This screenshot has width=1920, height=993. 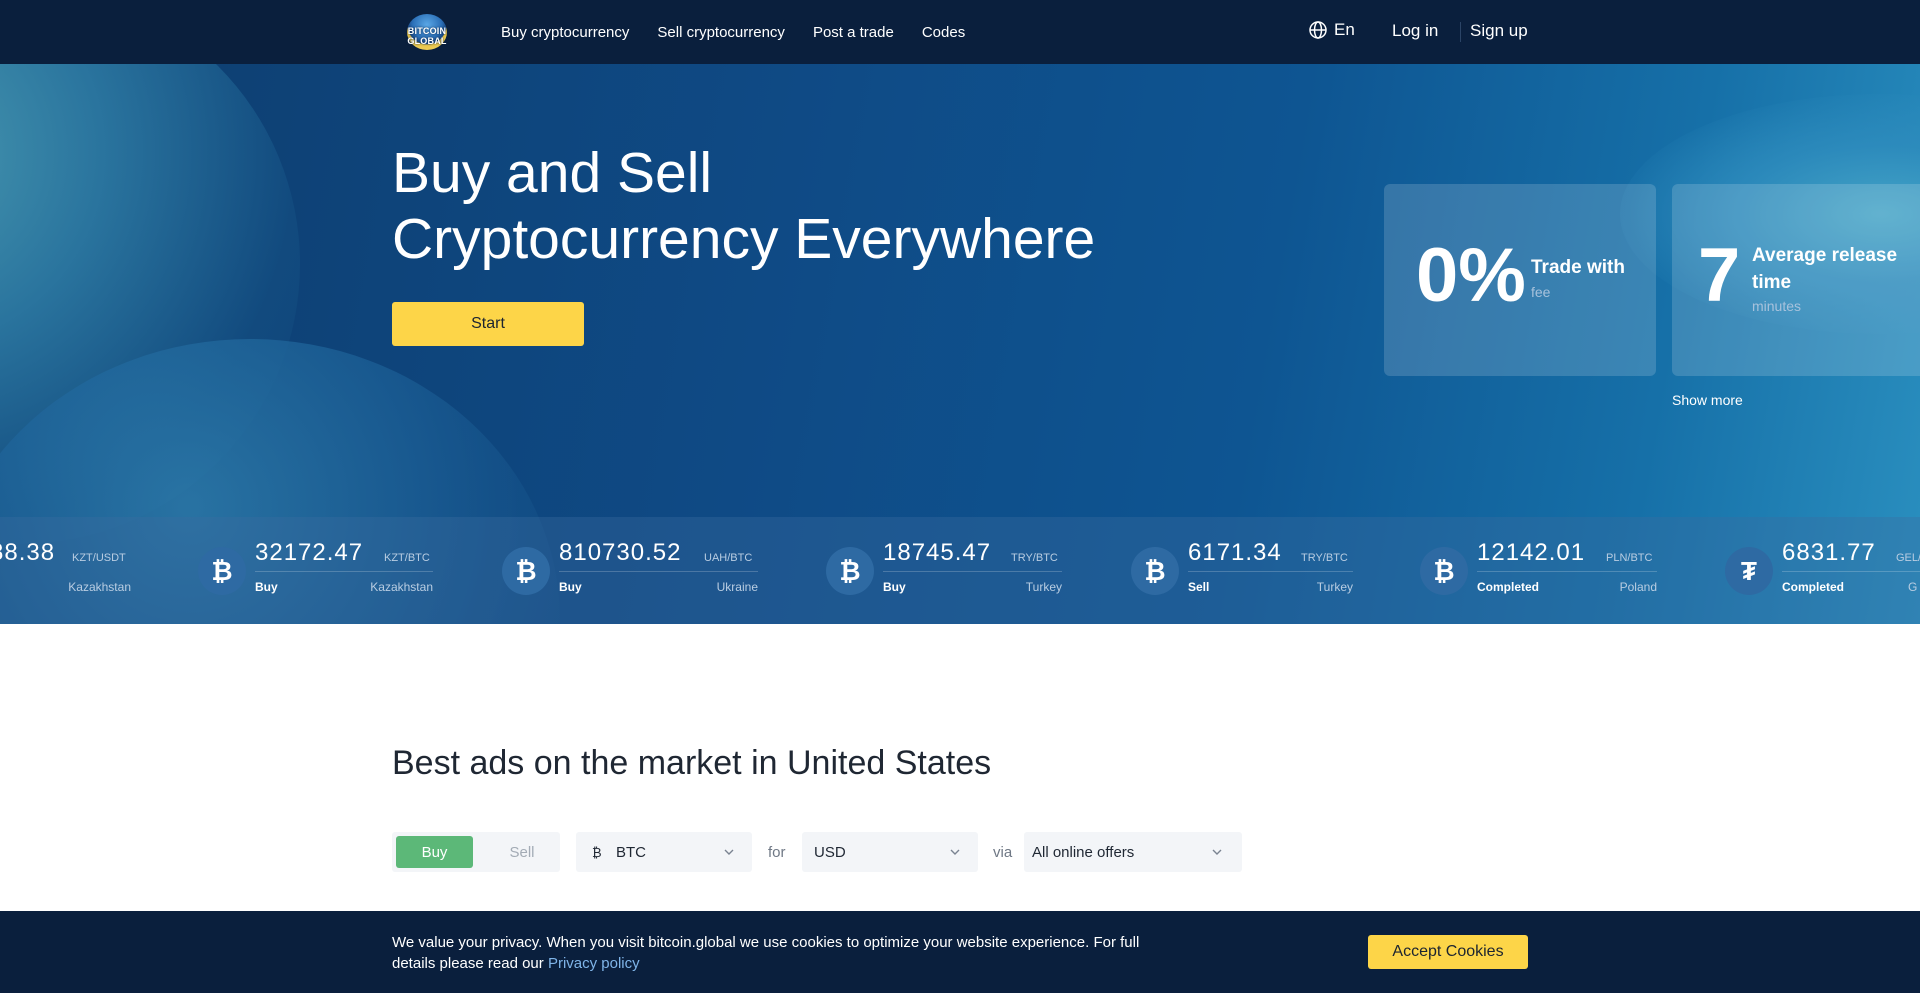 What do you see at coordinates (1235, 552) in the screenshot?
I see `ticker-price: 6171.34` at bounding box center [1235, 552].